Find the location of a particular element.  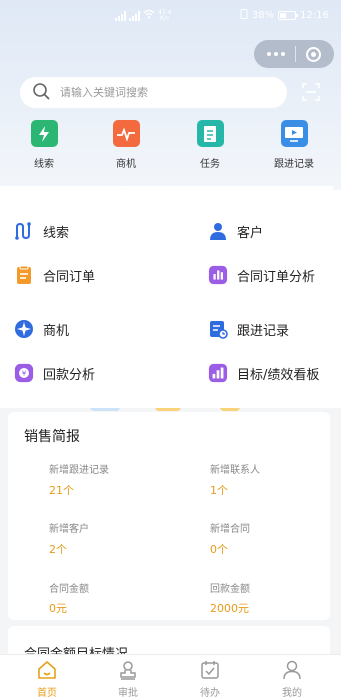

stat-value: 2000元 is located at coordinates (229, 608).